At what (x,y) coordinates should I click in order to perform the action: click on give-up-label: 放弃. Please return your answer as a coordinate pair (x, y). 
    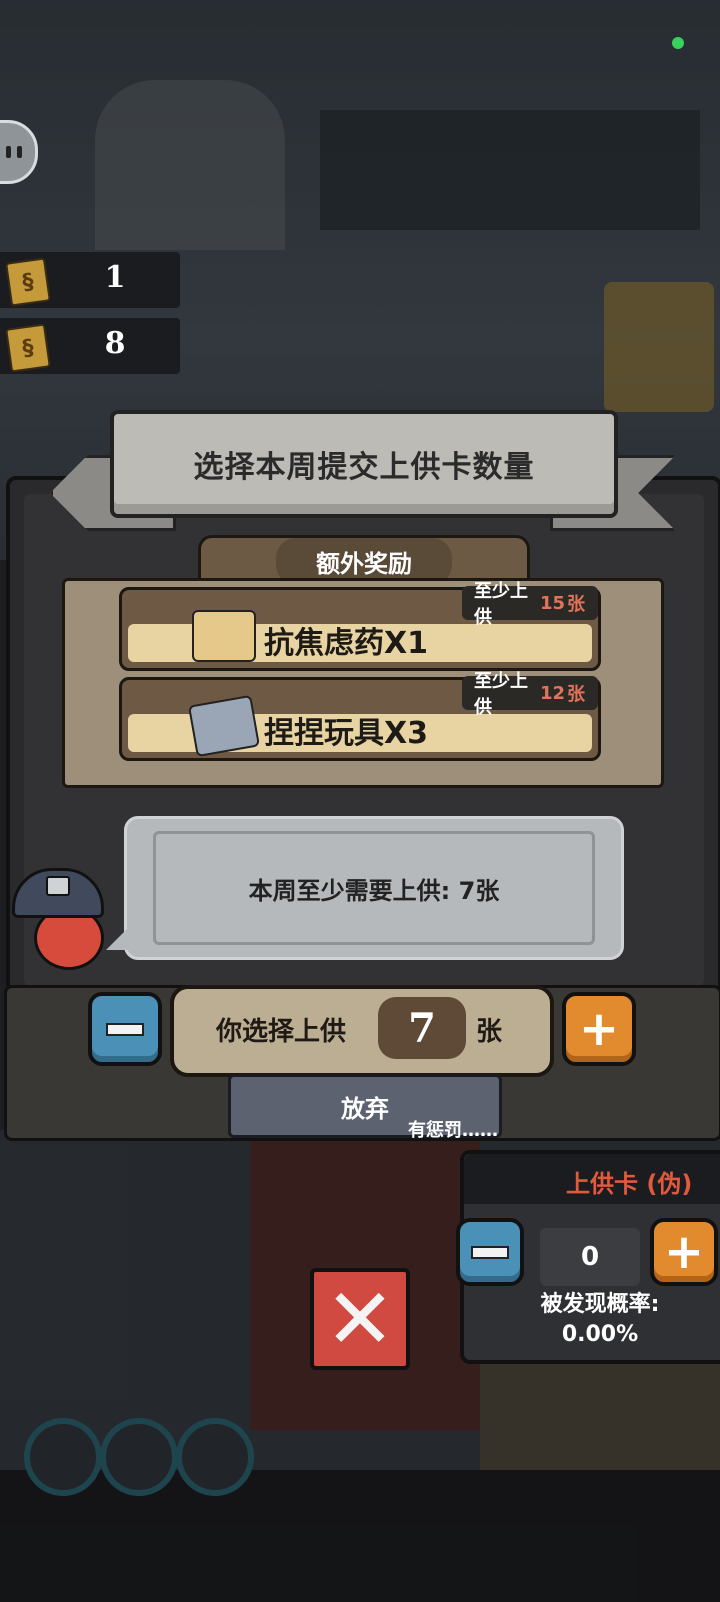
    Looking at the image, I should click on (365, 1108).